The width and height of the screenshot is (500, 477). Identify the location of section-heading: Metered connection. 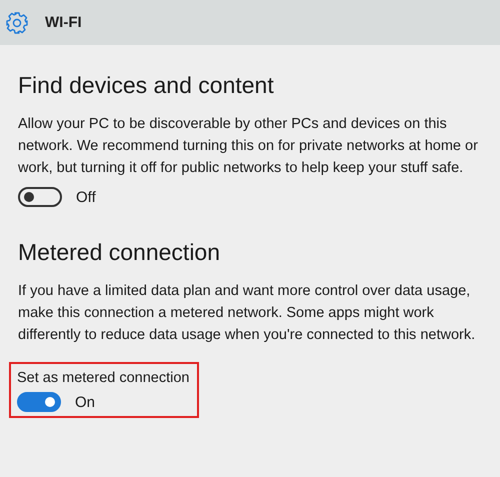
(120, 252).